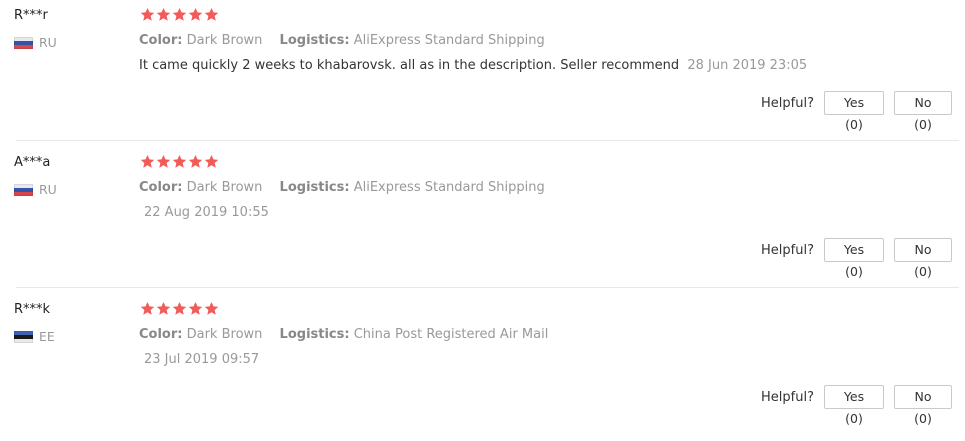 The image size is (965, 441). What do you see at coordinates (47, 336) in the screenshot?
I see `country-code: EE` at bounding box center [47, 336].